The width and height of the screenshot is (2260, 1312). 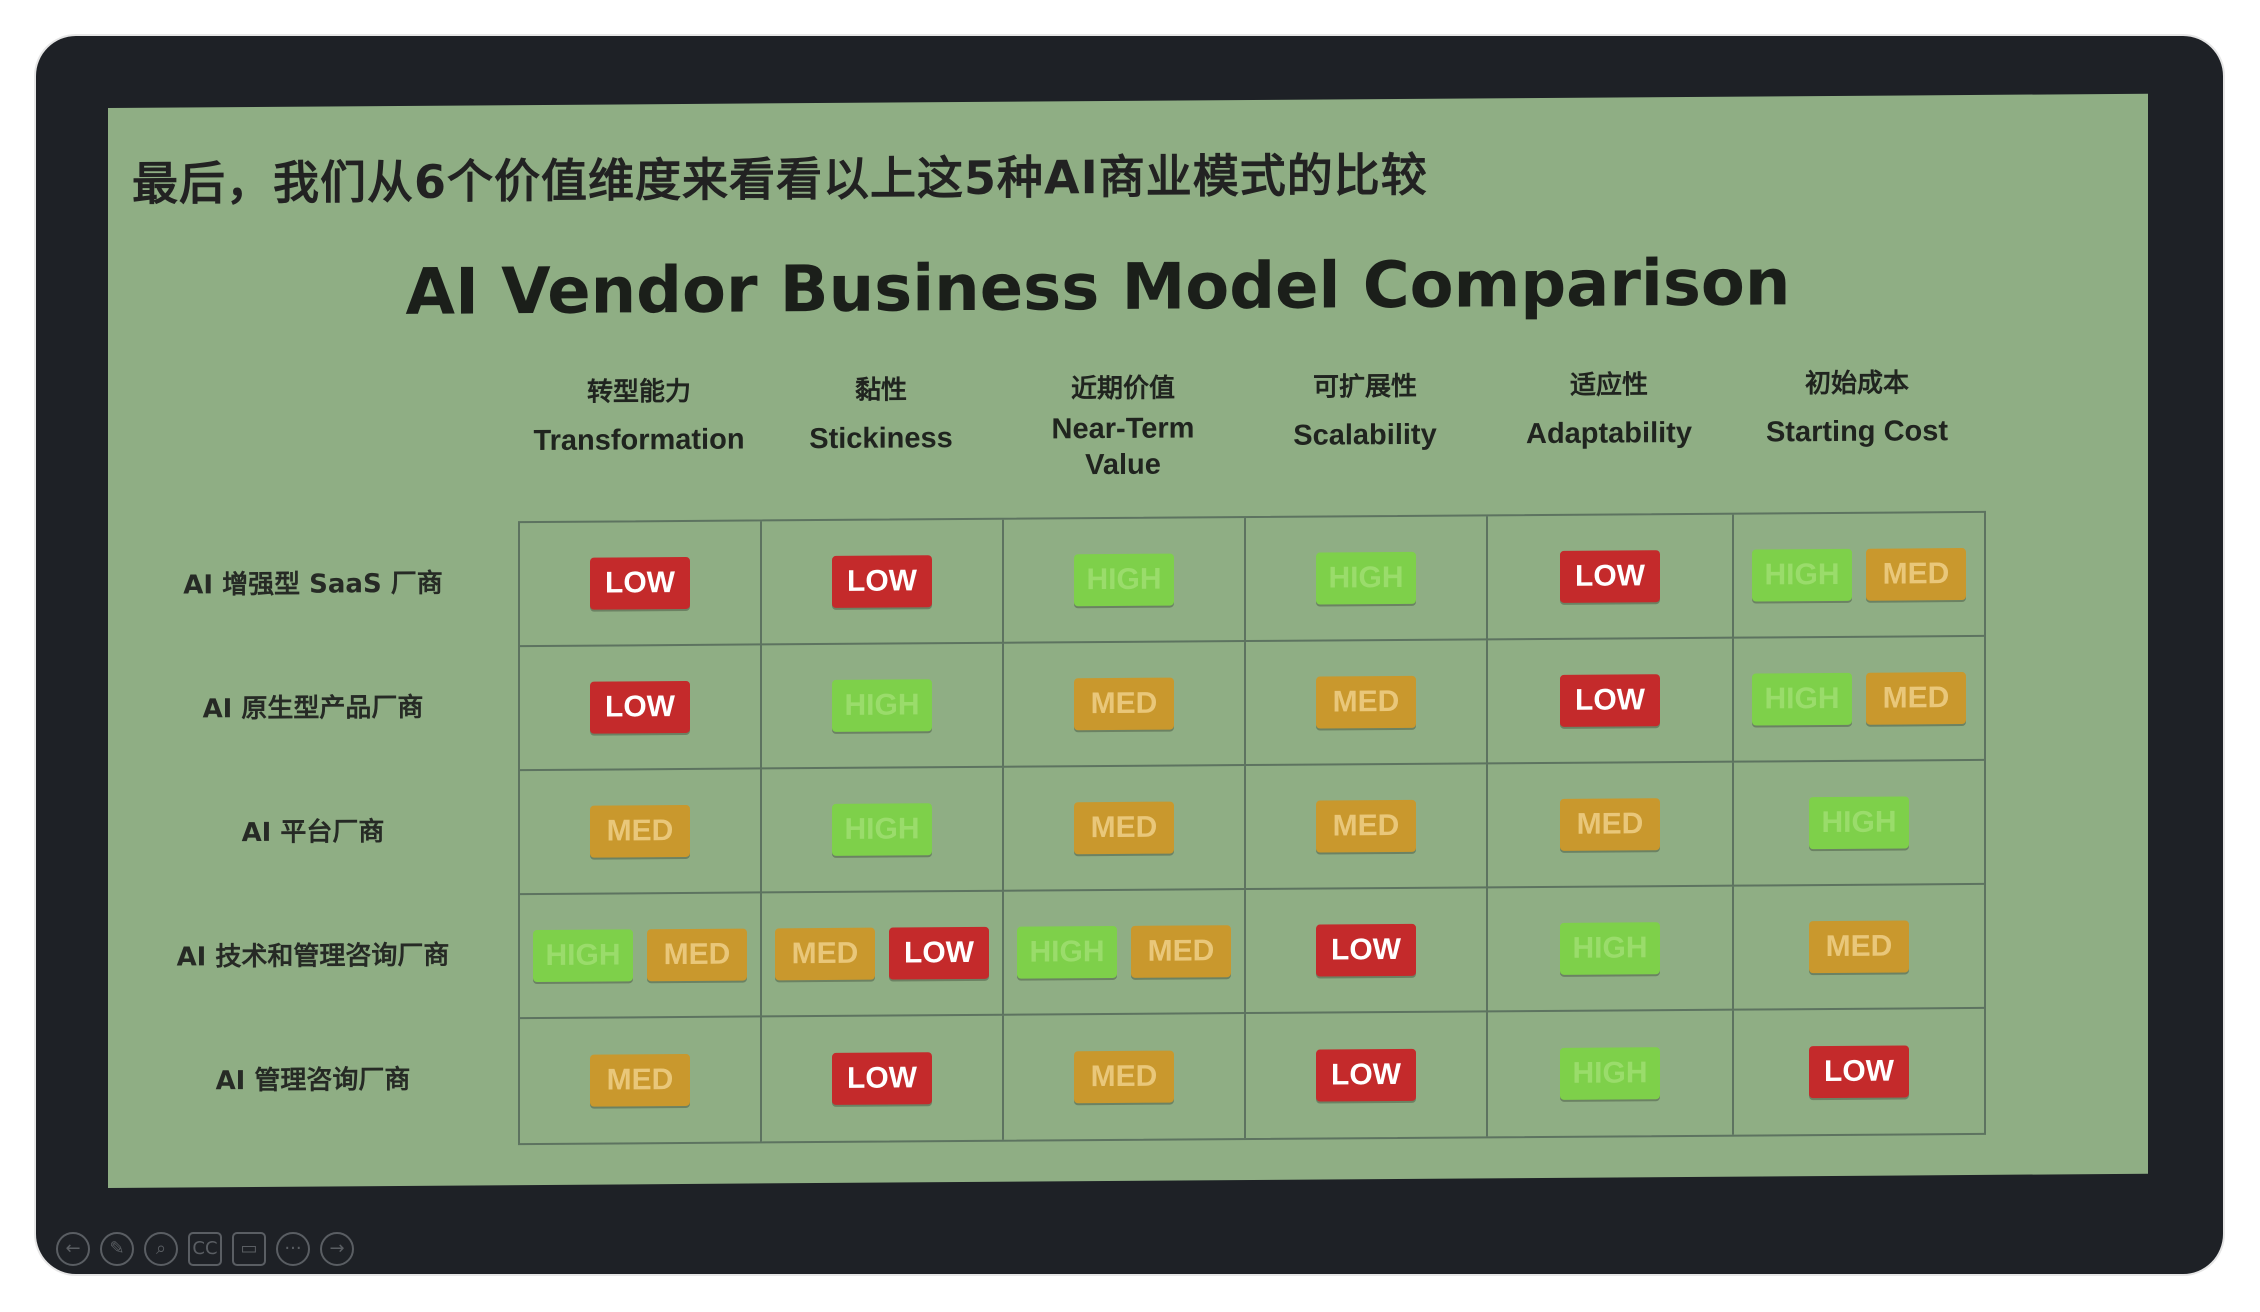 I want to click on column-header-en: Transformation, so click(x=639, y=440).